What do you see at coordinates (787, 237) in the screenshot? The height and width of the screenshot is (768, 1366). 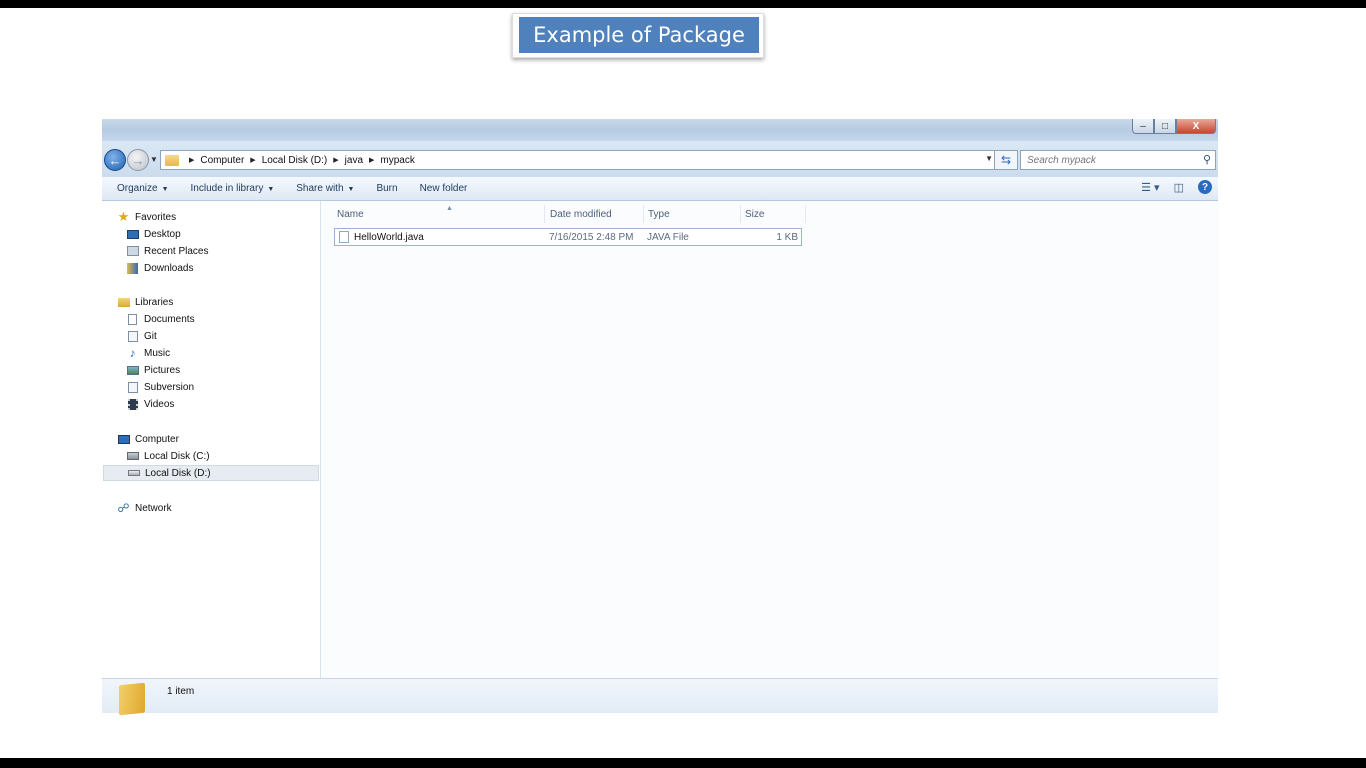 I see `file-size: 1 KB` at bounding box center [787, 237].